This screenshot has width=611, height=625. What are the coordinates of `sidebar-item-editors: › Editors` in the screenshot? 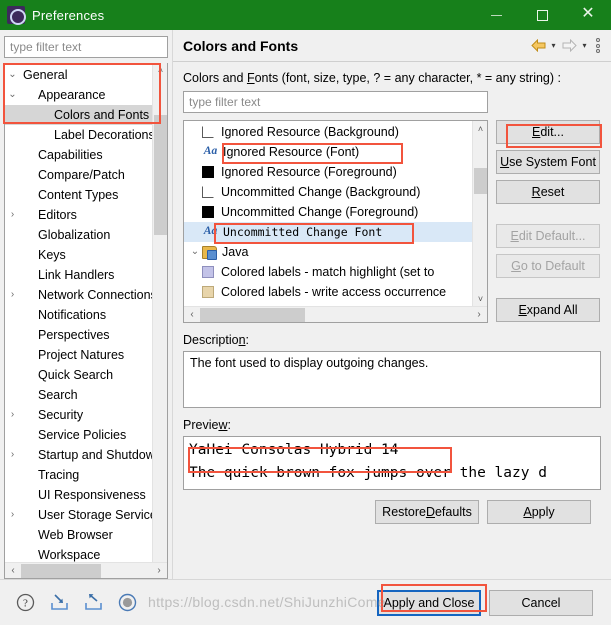 It's located at (86, 215).